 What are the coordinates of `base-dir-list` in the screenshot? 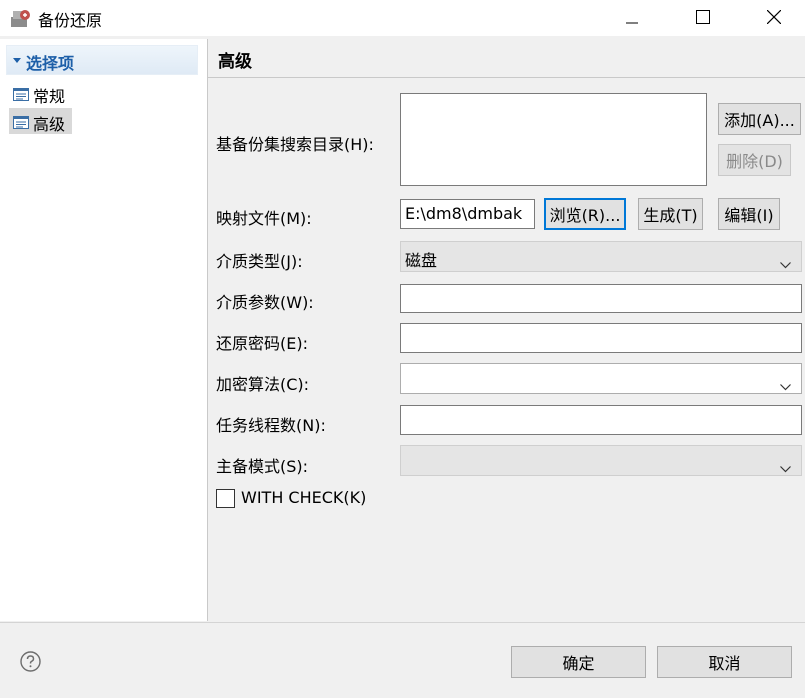 It's located at (553, 139).